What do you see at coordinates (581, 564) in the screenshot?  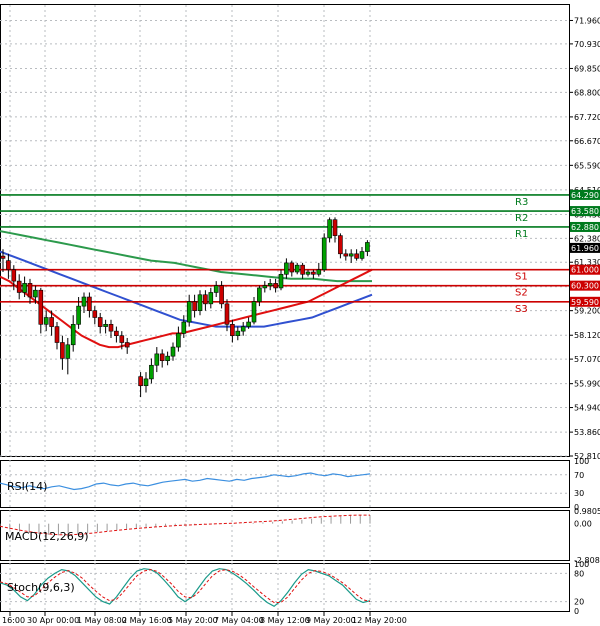 I see `stoch-tick-label: 100` at bounding box center [581, 564].